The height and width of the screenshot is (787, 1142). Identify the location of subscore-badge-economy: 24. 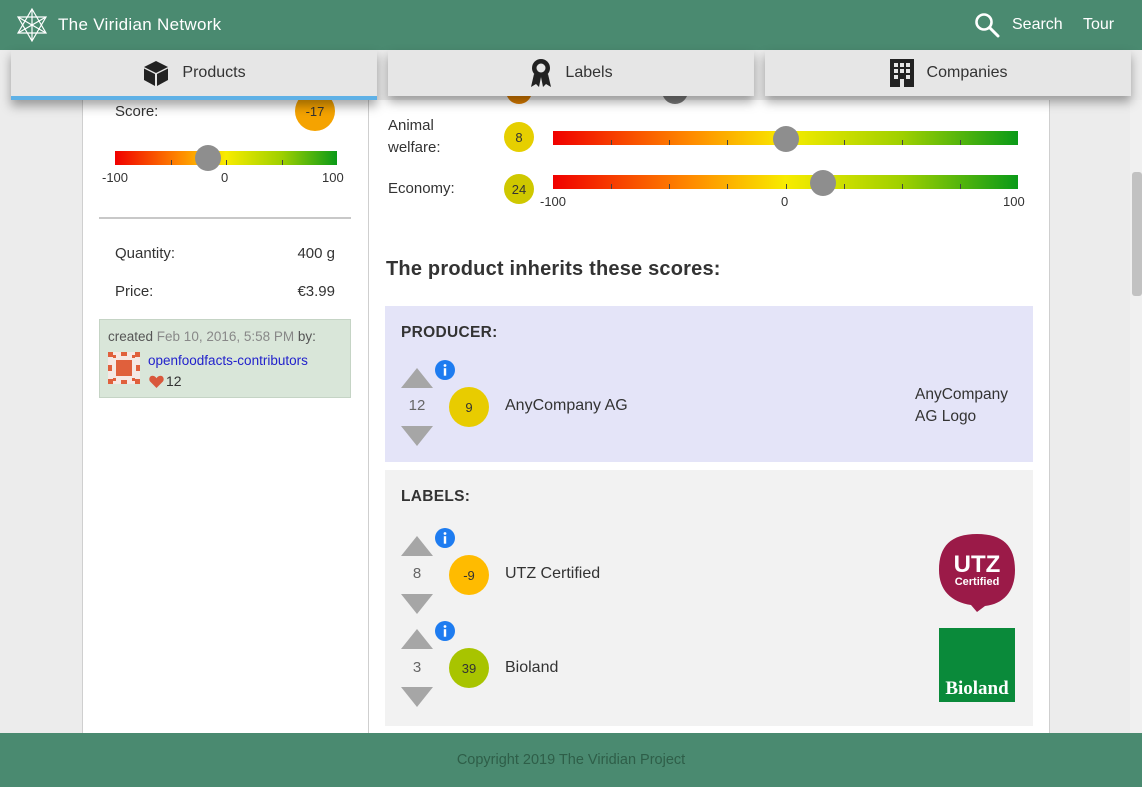
(519, 189).